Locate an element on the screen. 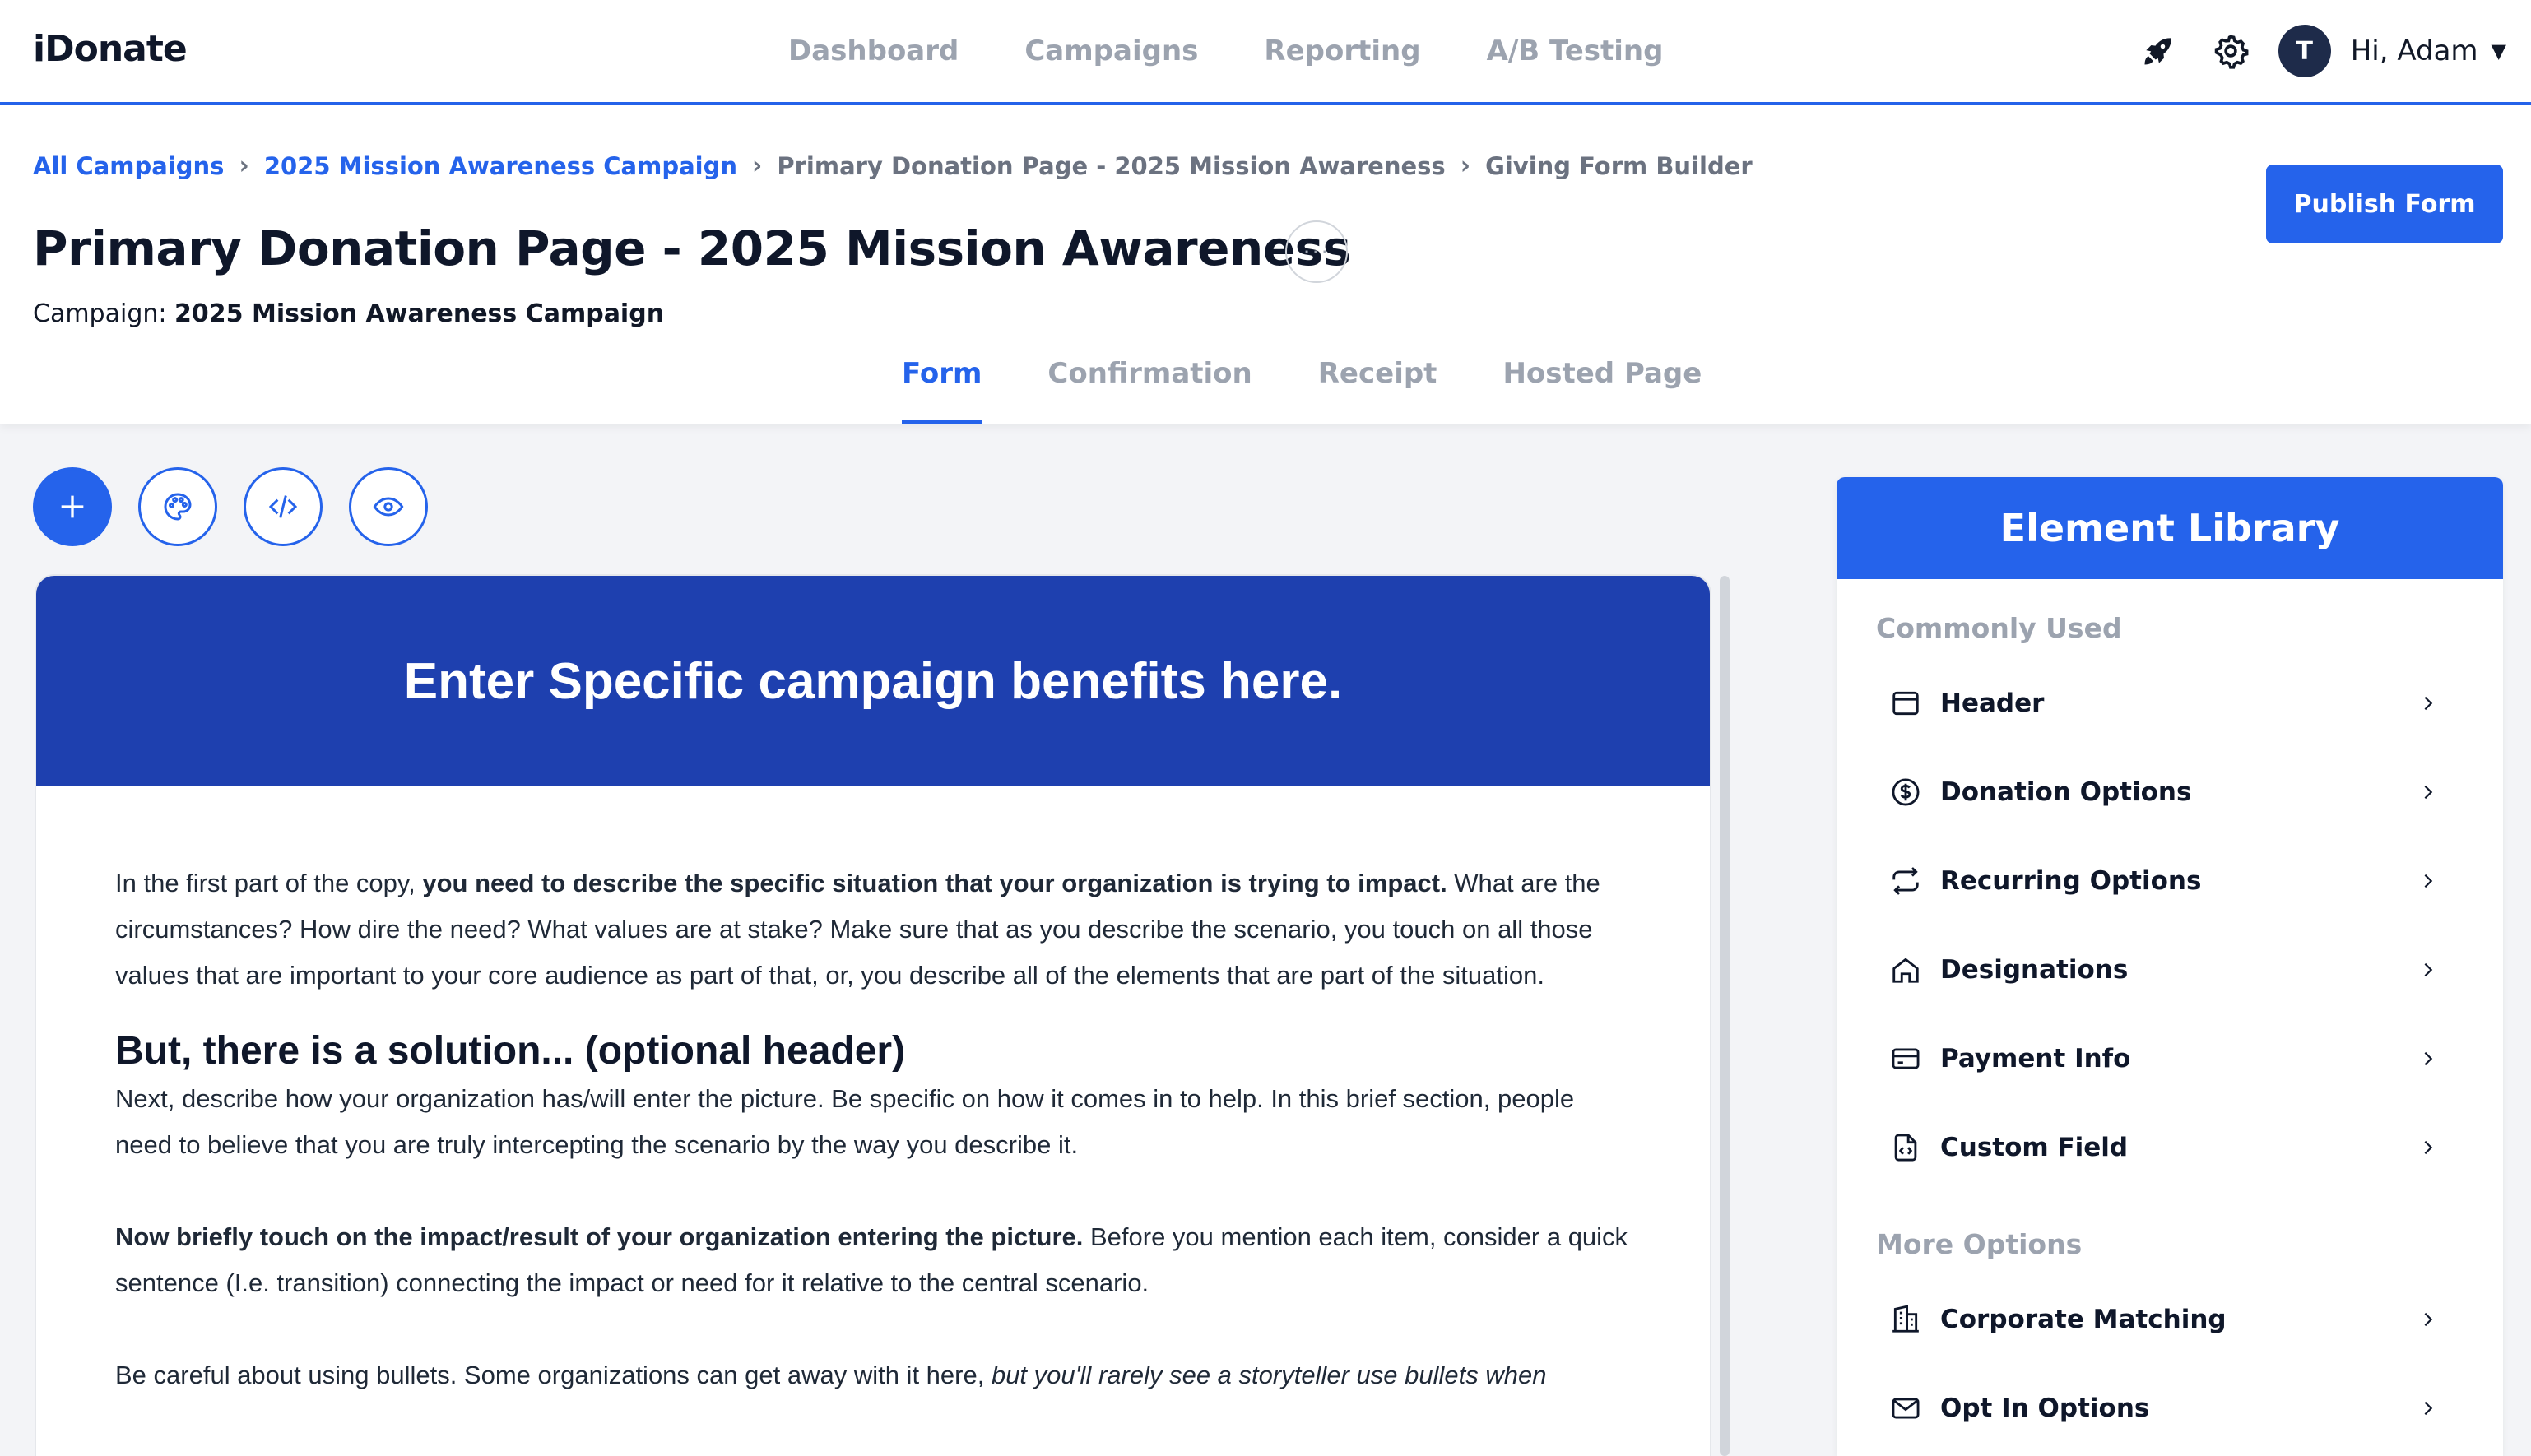 The image size is (2531, 1456). library-item-header: Header is located at coordinates (2170, 703).